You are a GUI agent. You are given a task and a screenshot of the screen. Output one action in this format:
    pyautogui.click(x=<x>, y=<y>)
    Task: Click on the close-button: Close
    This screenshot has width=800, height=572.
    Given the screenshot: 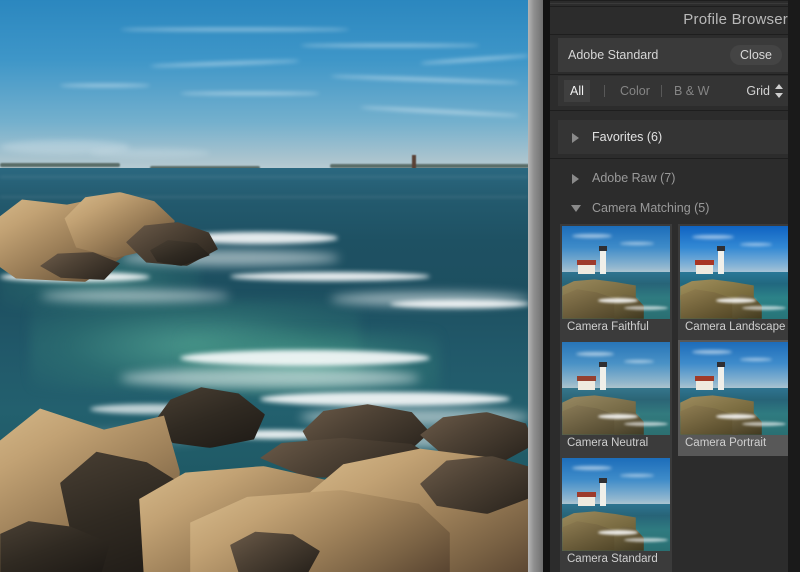 What is the action you would take?
    pyautogui.click(x=756, y=55)
    